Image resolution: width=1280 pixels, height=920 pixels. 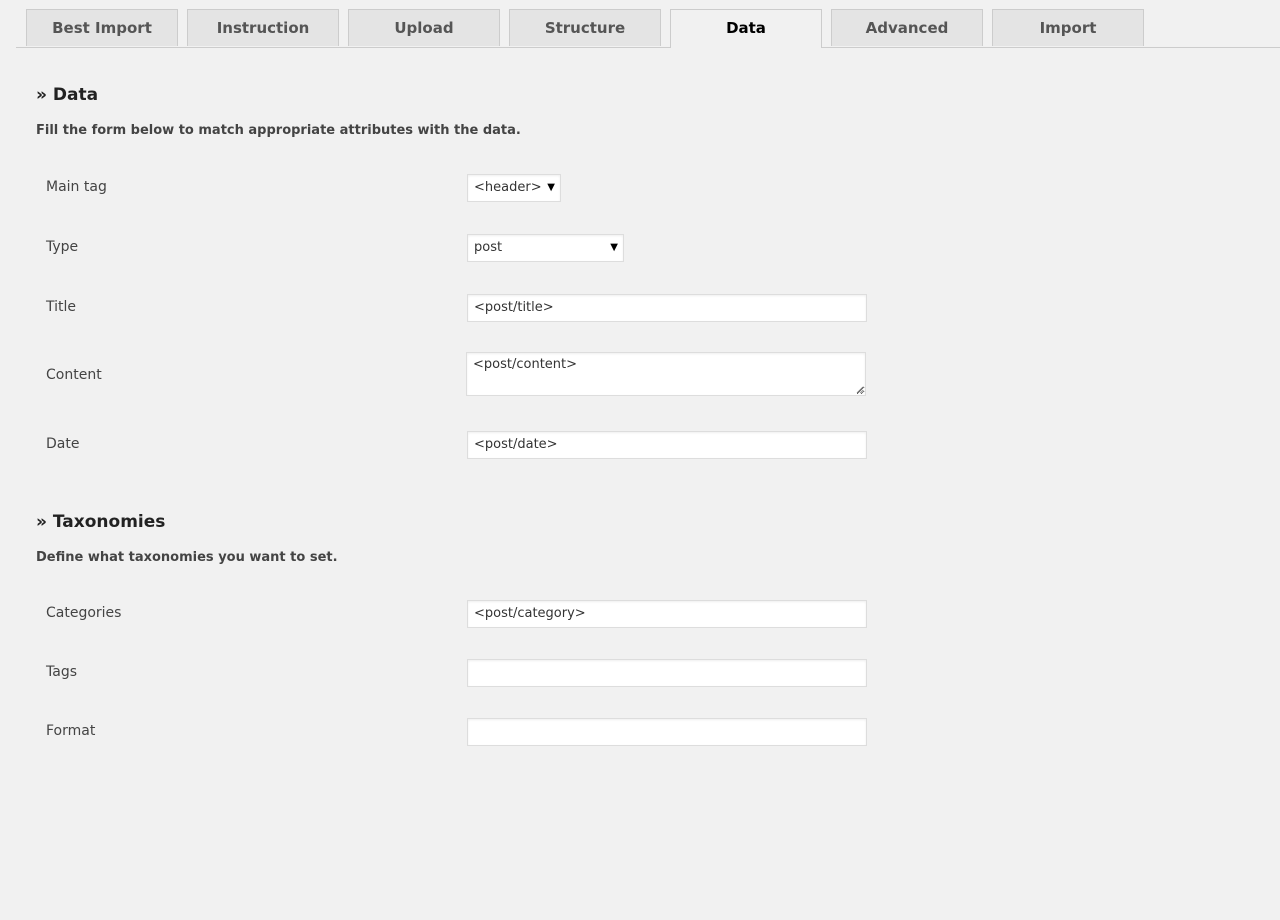 I want to click on data-section-title: » Data, so click(x=67, y=95).